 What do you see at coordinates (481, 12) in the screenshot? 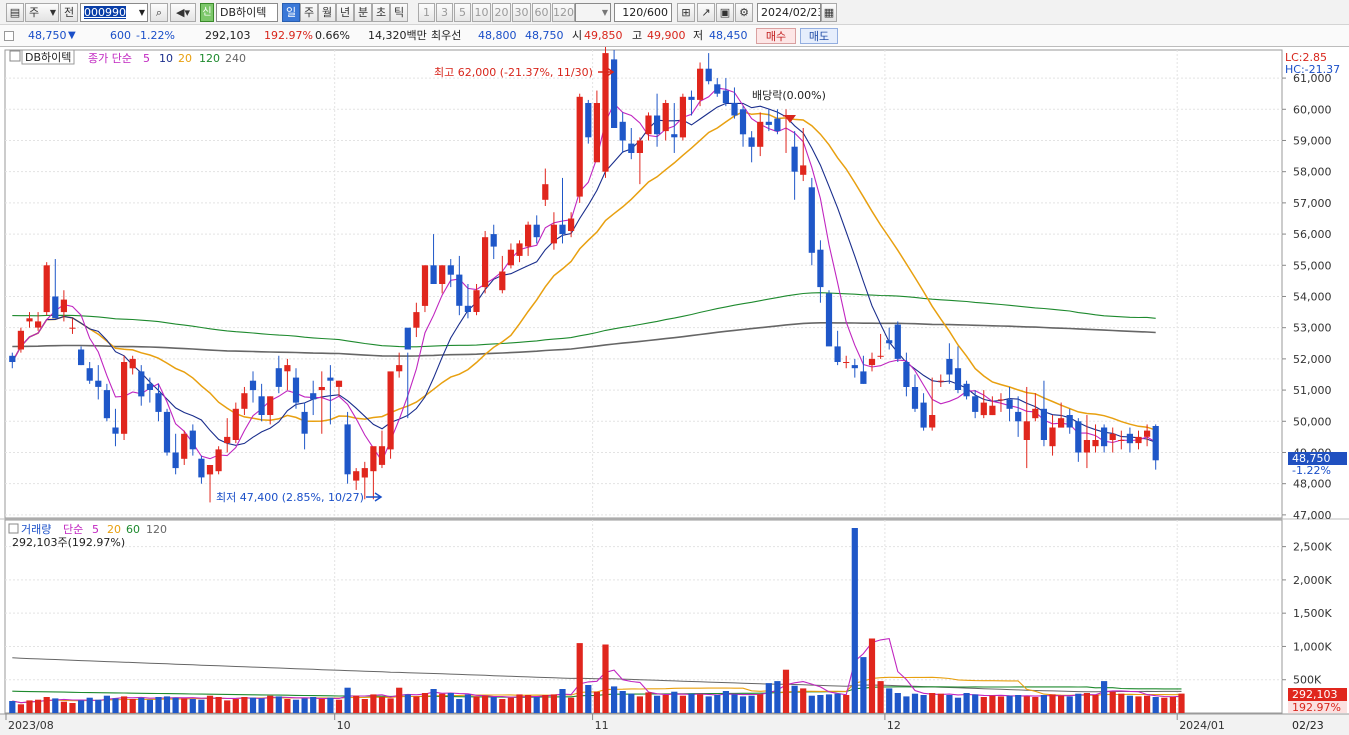
I see `minute-tab-10: 10` at bounding box center [481, 12].